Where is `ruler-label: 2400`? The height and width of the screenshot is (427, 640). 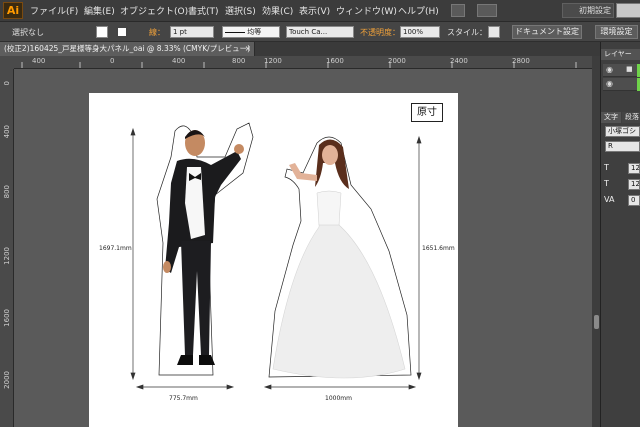
ruler-label: 2400 is located at coordinates (459, 61).